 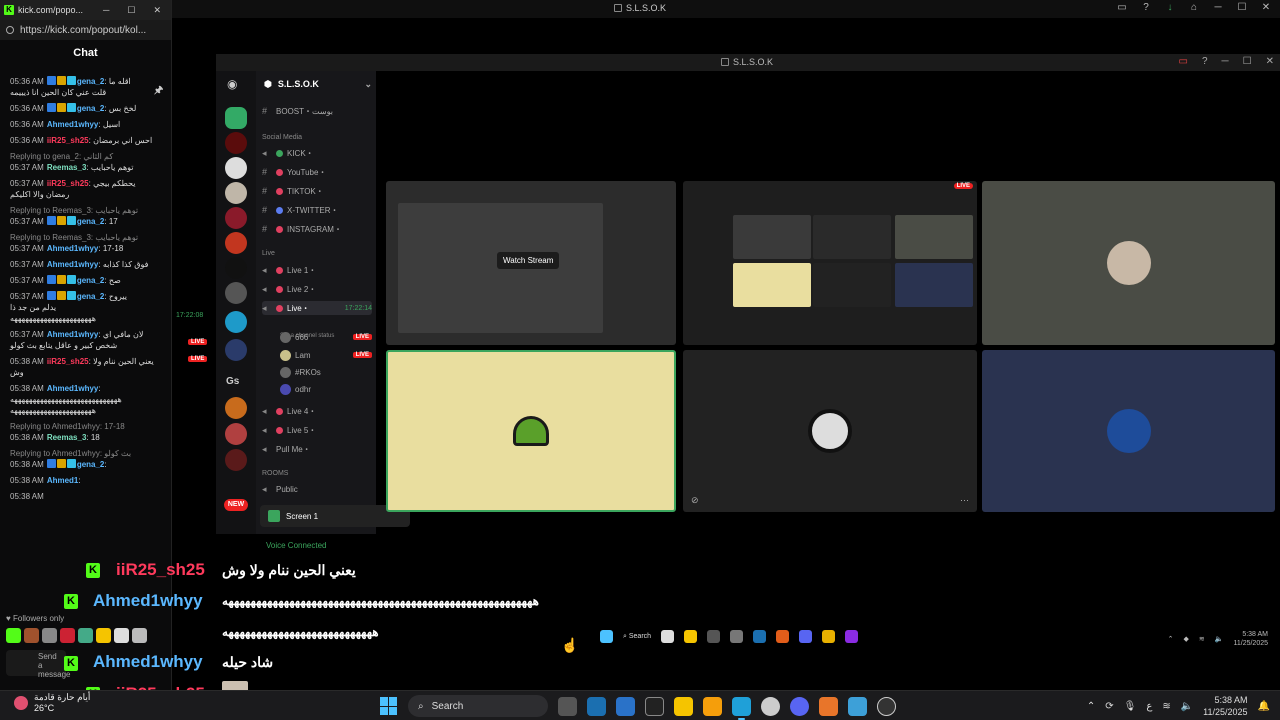 What do you see at coordinates (806, 636) in the screenshot?
I see `discord-icon` at bounding box center [806, 636].